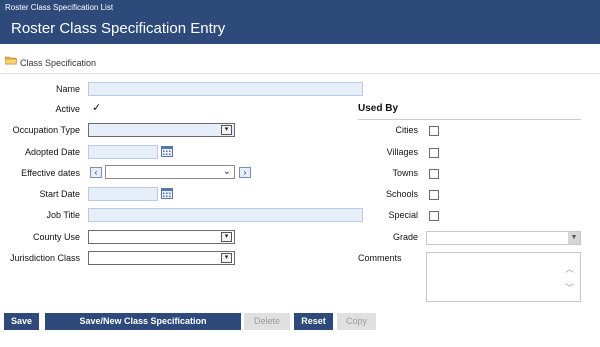  Describe the element at coordinates (434, 153) in the screenshot. I see `villages-checkbox` at that location.